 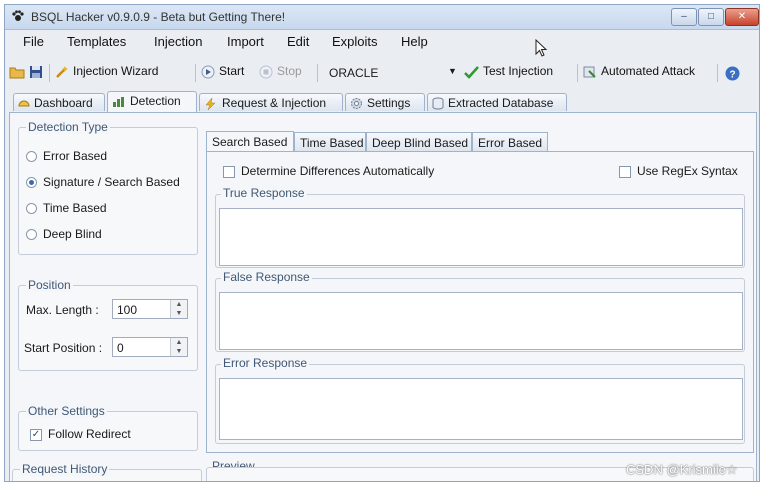 I want to click on max-length-label: Max. Length :, so click(x=62, y=310).